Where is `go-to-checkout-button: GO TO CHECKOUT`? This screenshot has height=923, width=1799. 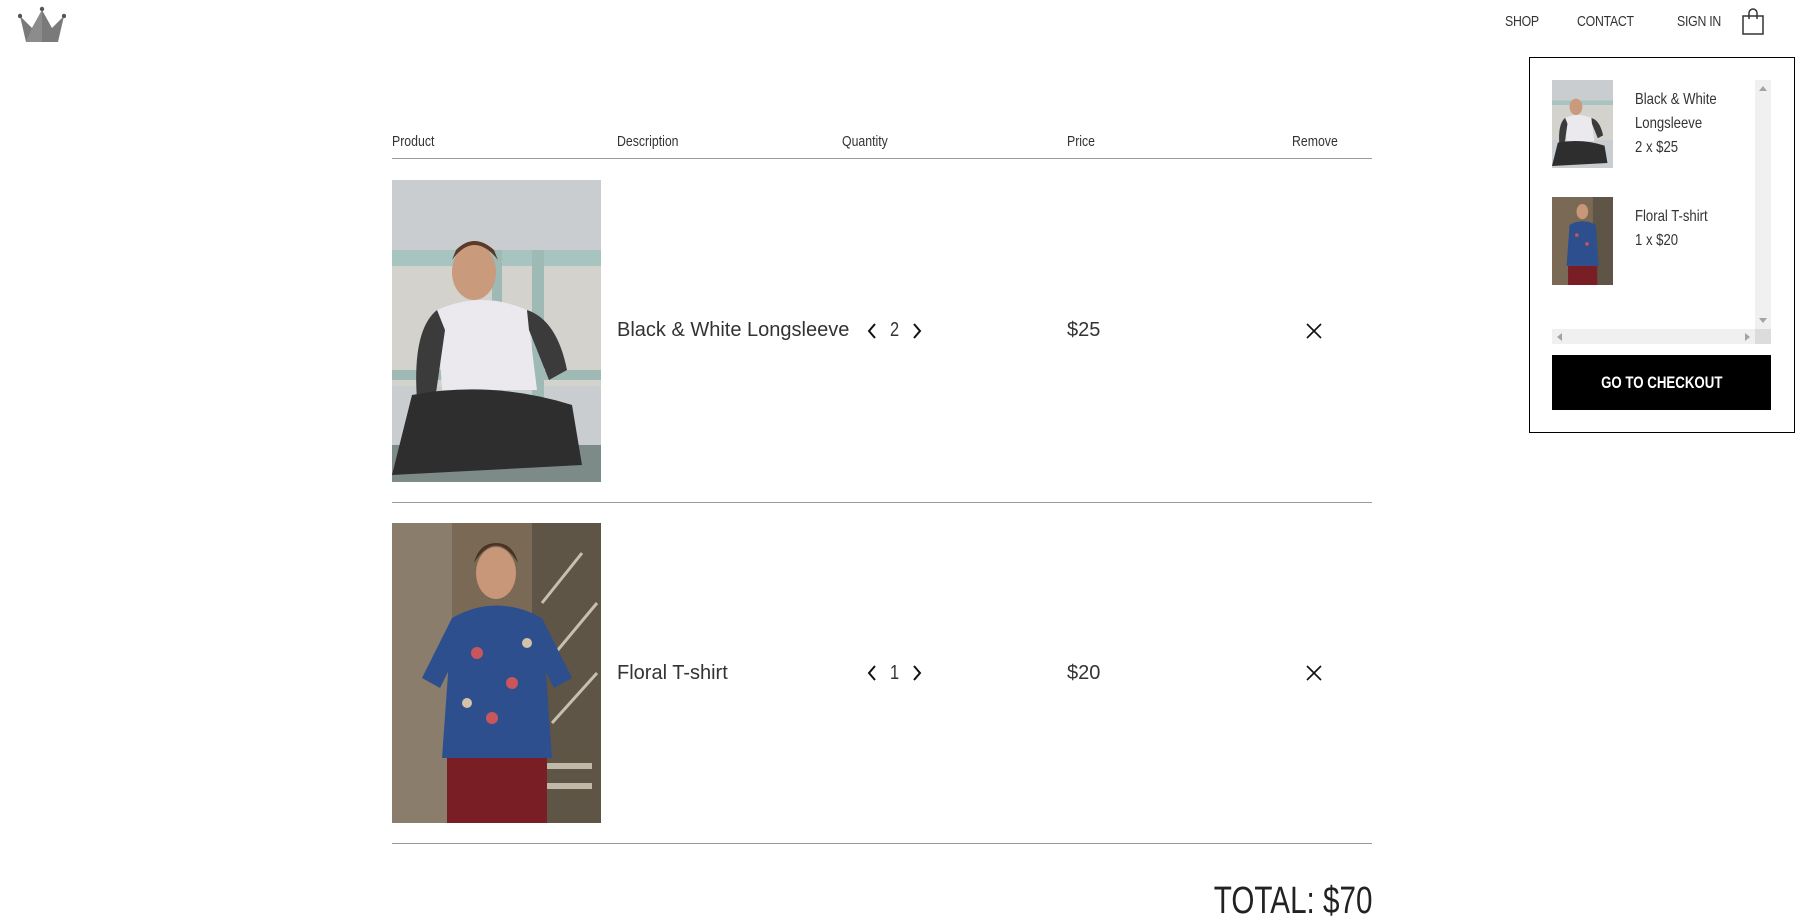
go-to-checkout-button: GO TO CHECKOUT is located at coordinates (1661, 382).